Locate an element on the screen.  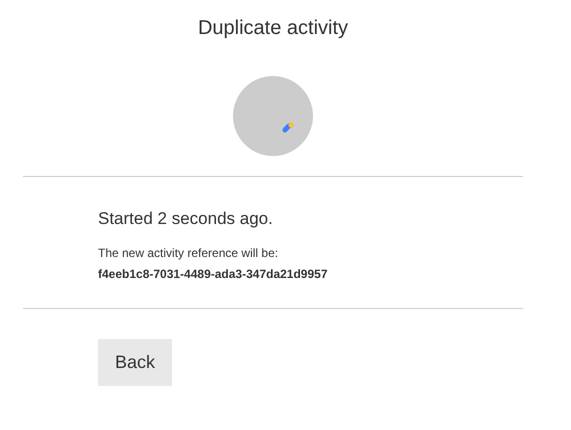
loading-spinner-icon is located at coordinates (273, 116).